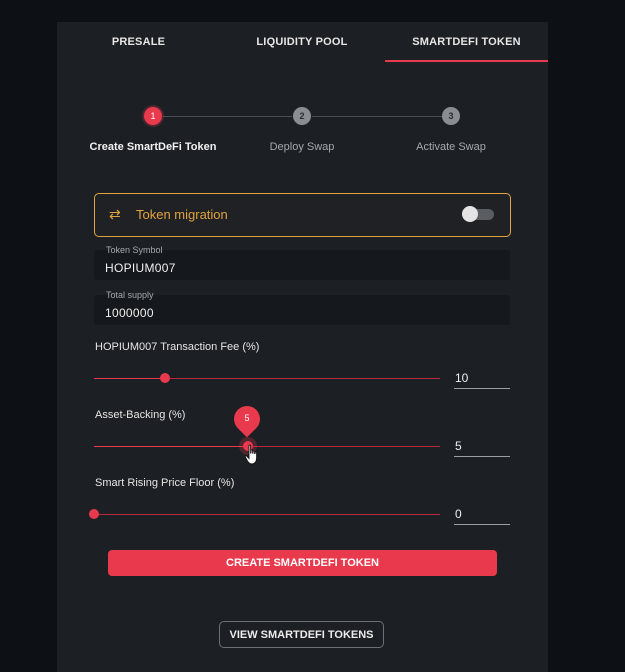 This screenshot has width=625, height=672. I want to click on token-migration-label: Token migration, so click(182, 214).